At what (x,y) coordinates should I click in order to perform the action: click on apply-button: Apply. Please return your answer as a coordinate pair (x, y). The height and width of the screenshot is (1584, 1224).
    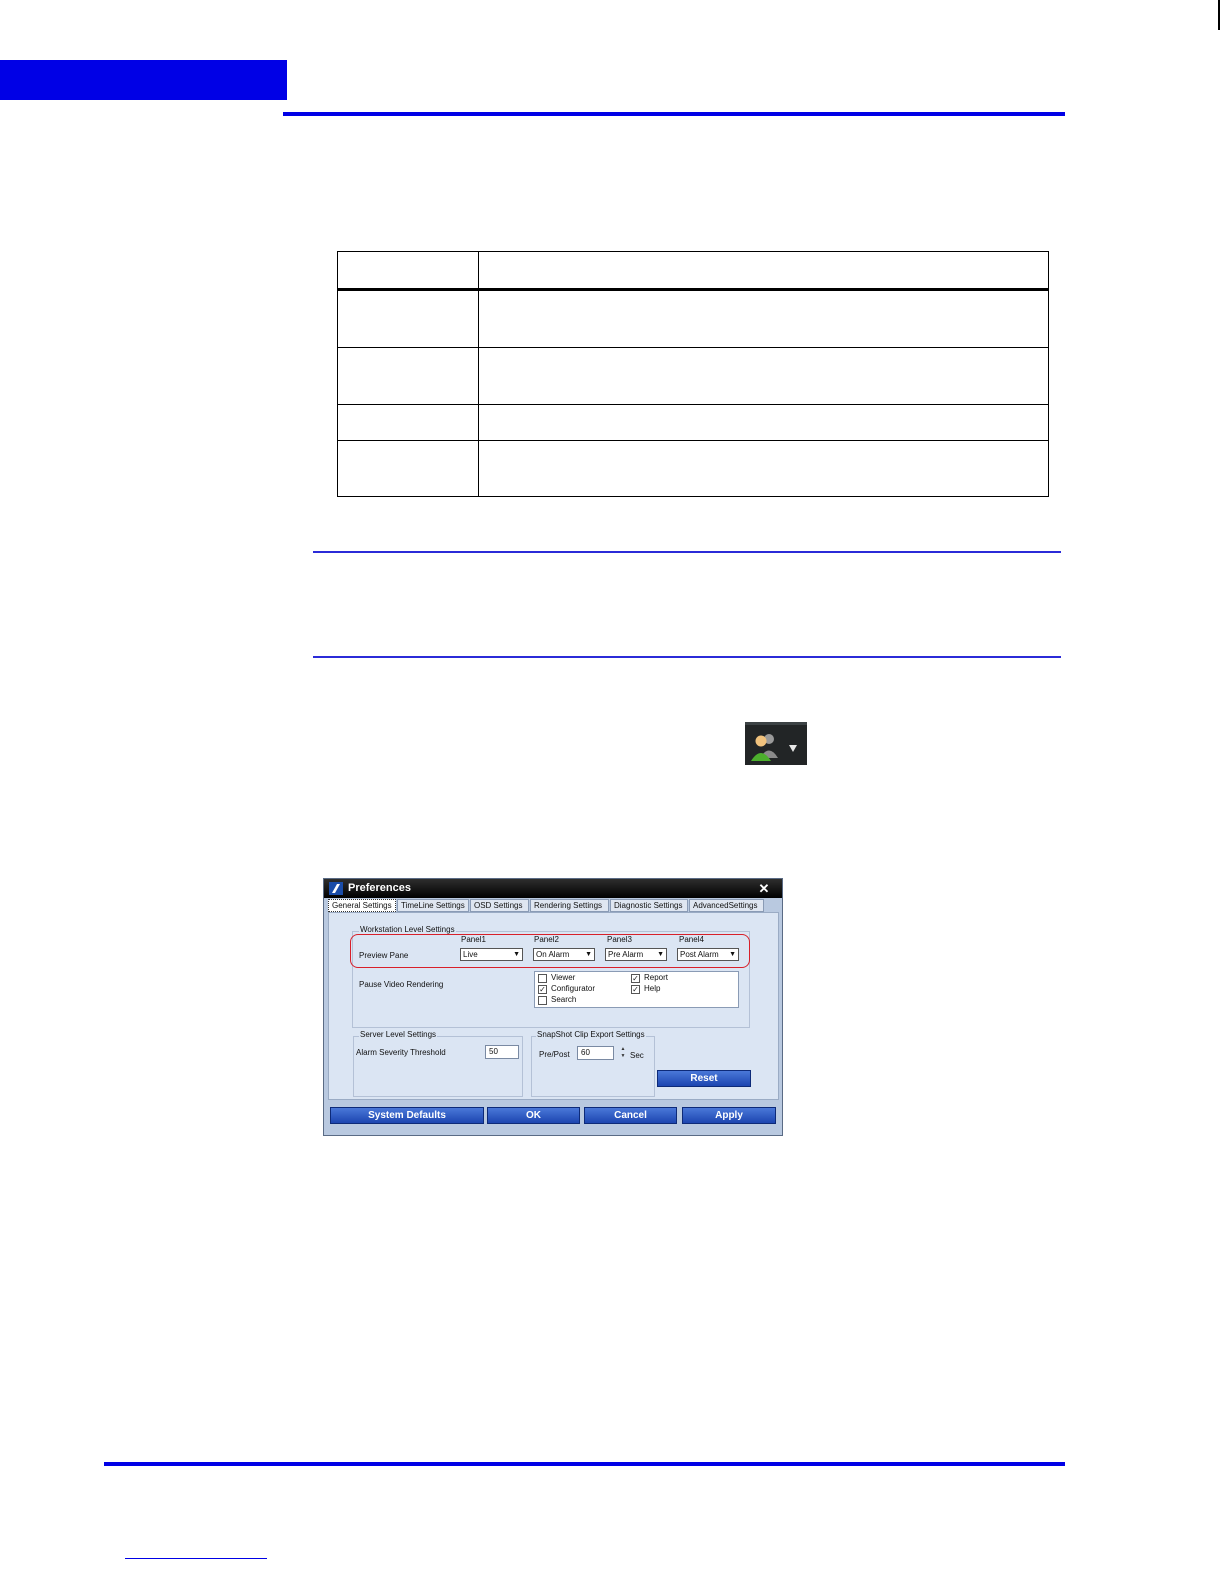
    Looking at the image, I should click on (729, 1115).